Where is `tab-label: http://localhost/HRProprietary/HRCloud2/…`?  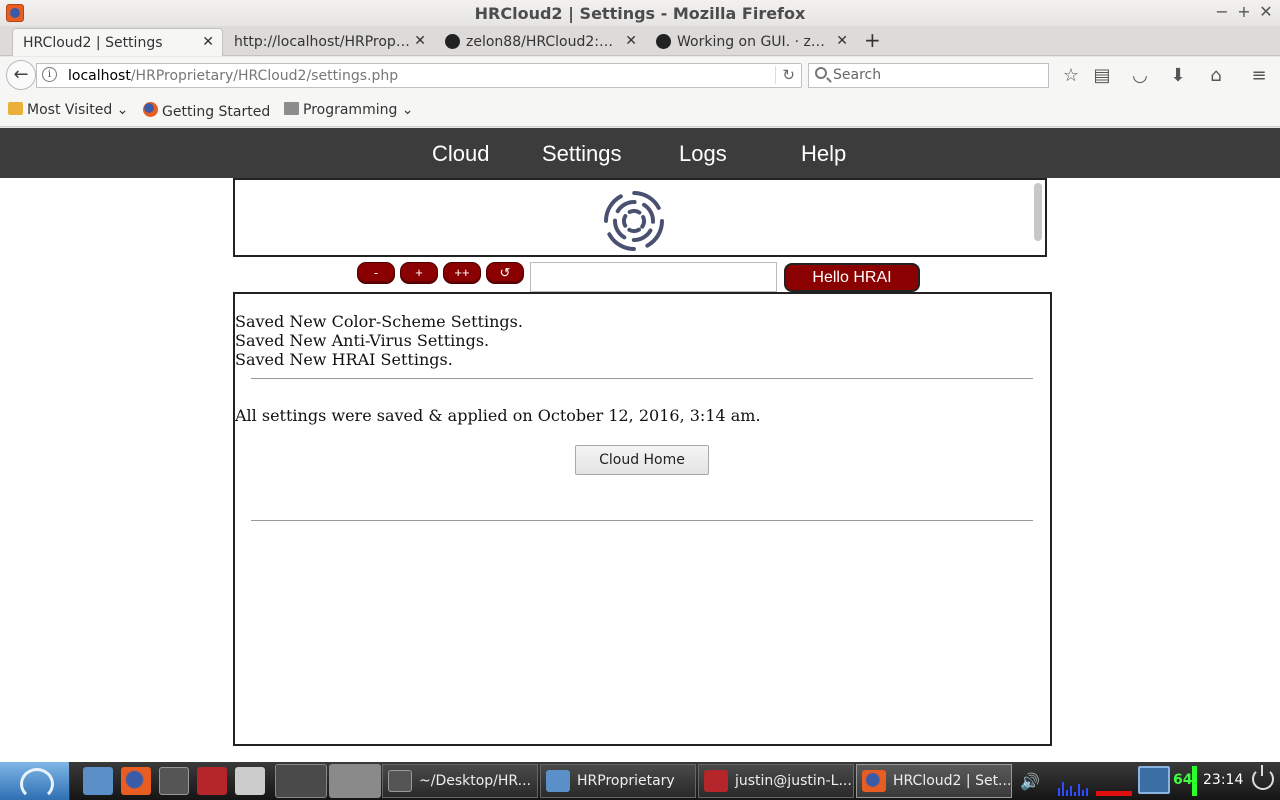 tab-label: http://localhost/HRProprietary/HRCloud2/… is located at coordinates (322, 42).